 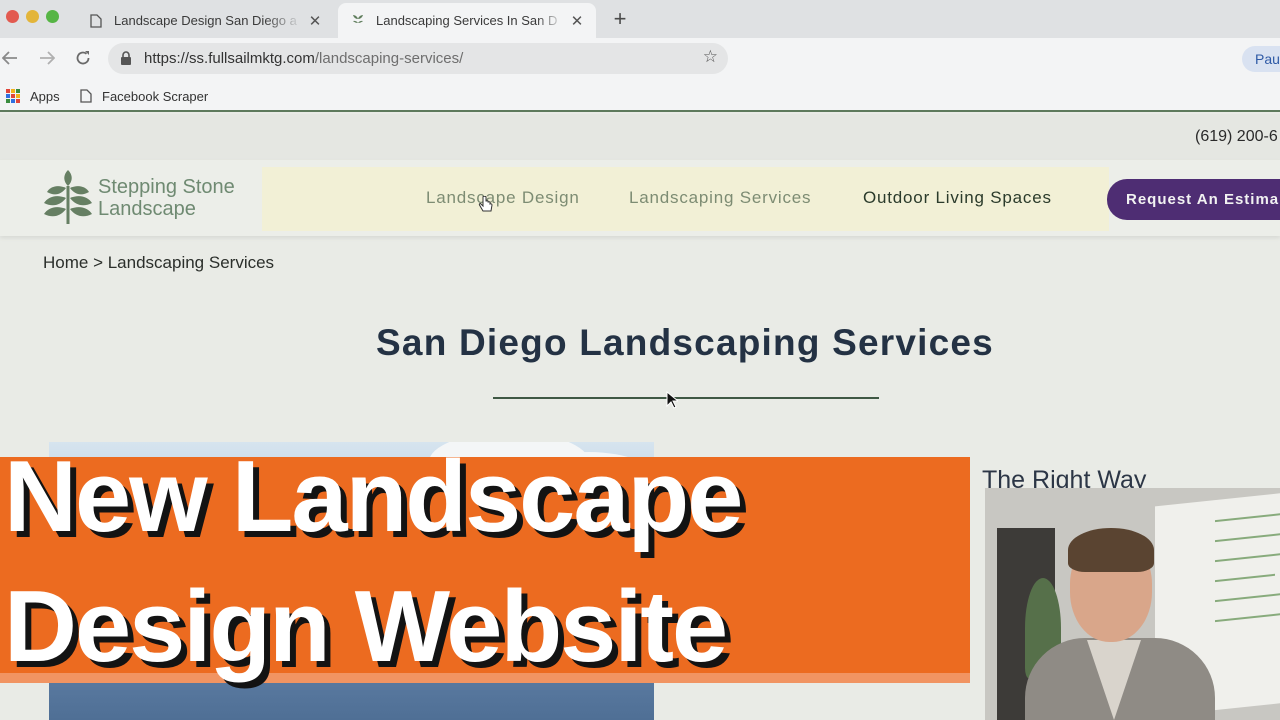 I want to click on logo-line-1: Stepping Stone, so click(x=166, y=187).